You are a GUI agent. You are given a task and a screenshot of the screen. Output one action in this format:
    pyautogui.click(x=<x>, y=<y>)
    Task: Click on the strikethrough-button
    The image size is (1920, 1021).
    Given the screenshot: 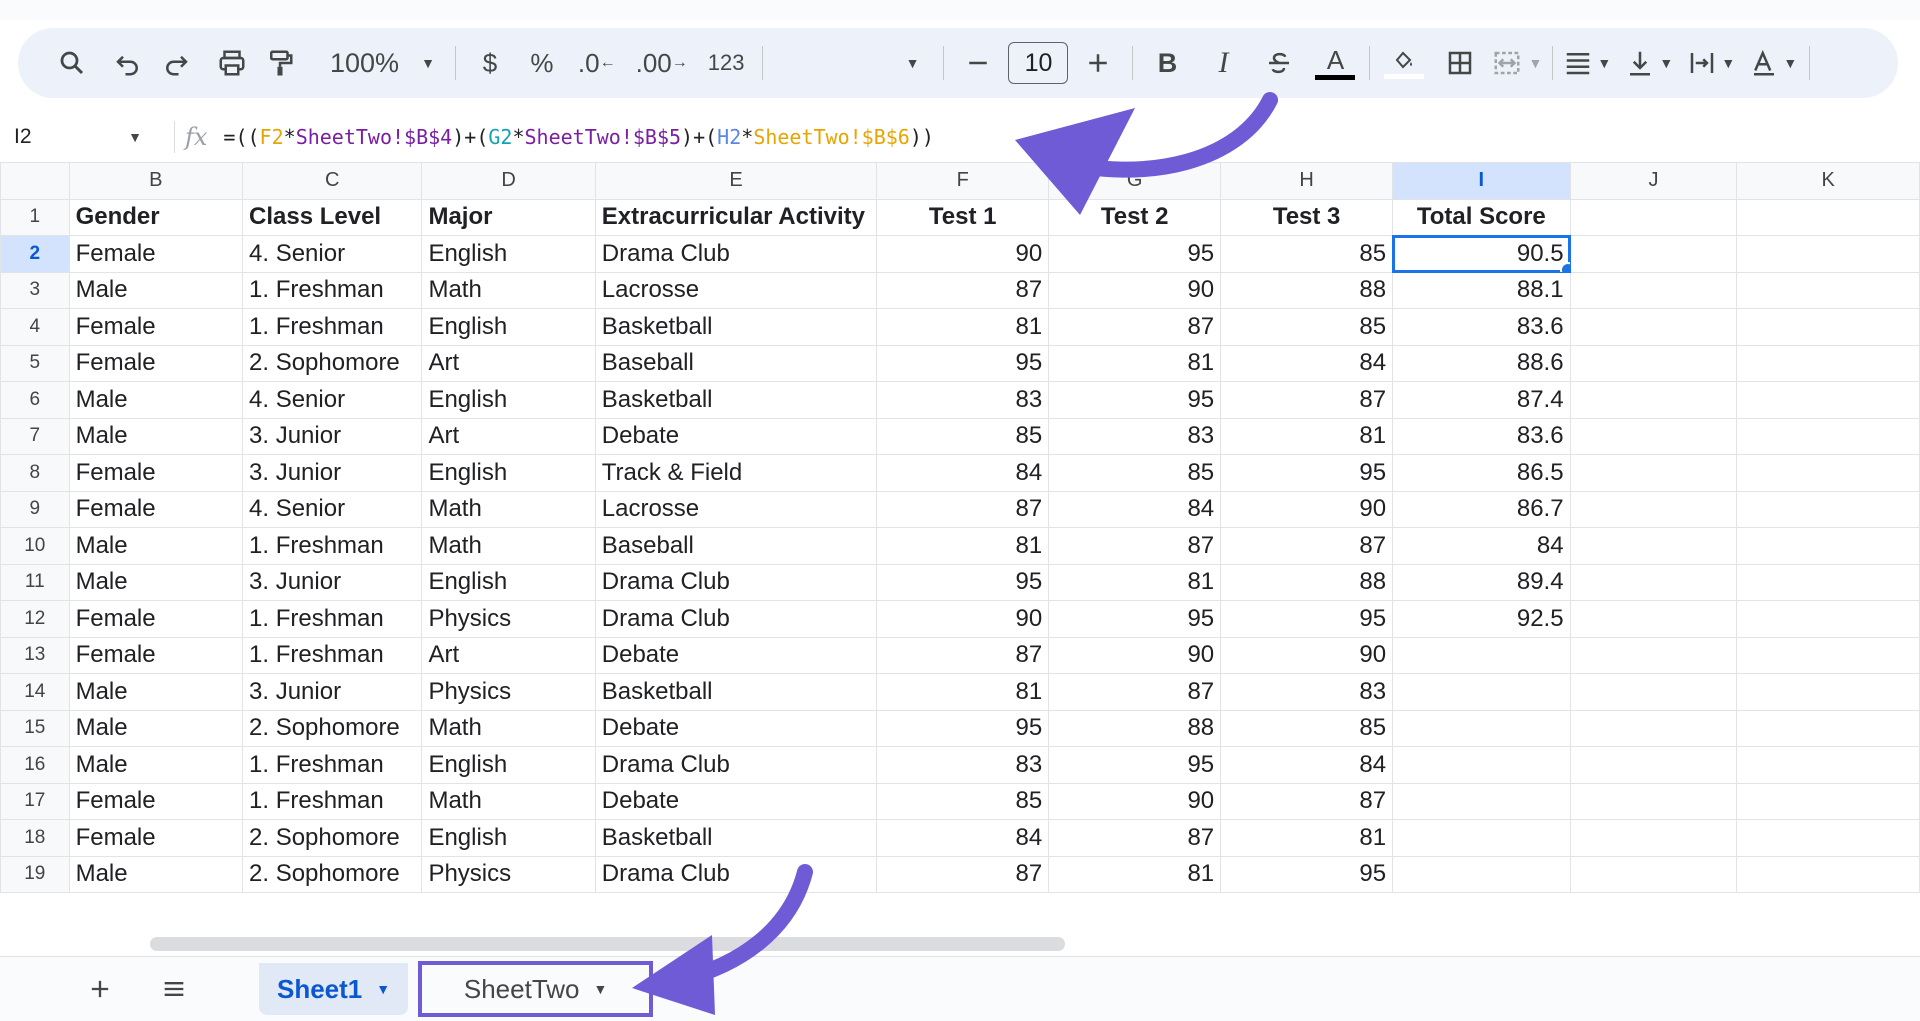 What is the action you would take?
    pyautogui.click(x=1279, y=63)
    